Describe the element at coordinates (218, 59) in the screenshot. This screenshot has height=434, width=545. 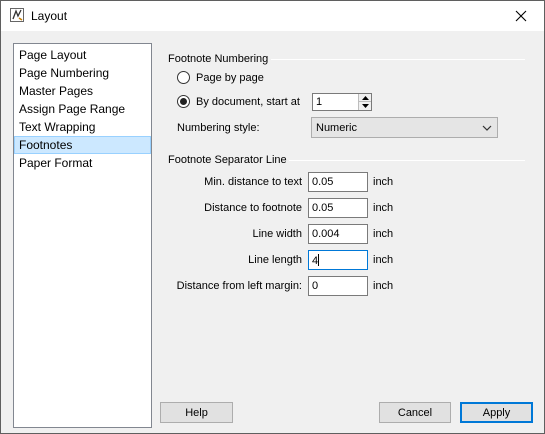
I see `footnote-numbering-heading: Footnote Numbering` at that location.